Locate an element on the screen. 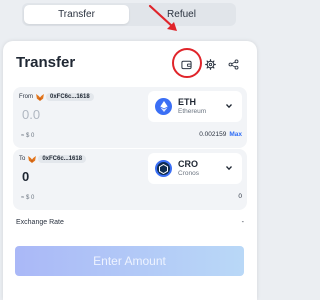  to-address-row: To 0xFC6c...1618 is located at coordinates (53, 159).